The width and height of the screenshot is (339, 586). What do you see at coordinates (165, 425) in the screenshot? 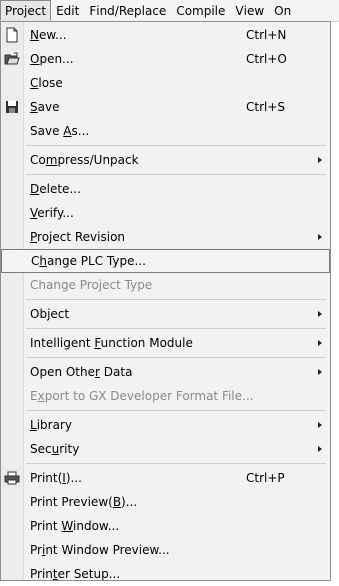
I see `menu-item-library: Library` at bounding box center [165, 425].